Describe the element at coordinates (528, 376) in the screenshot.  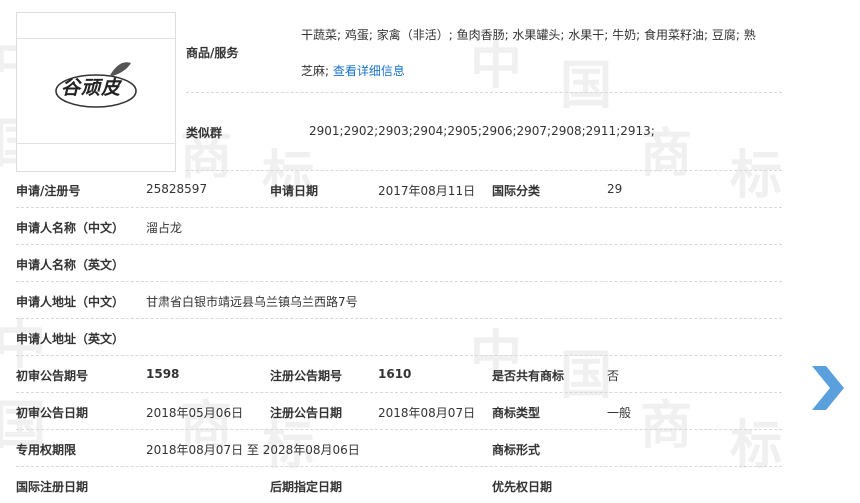
I see `shared-label: 是否共有商标` at that location.